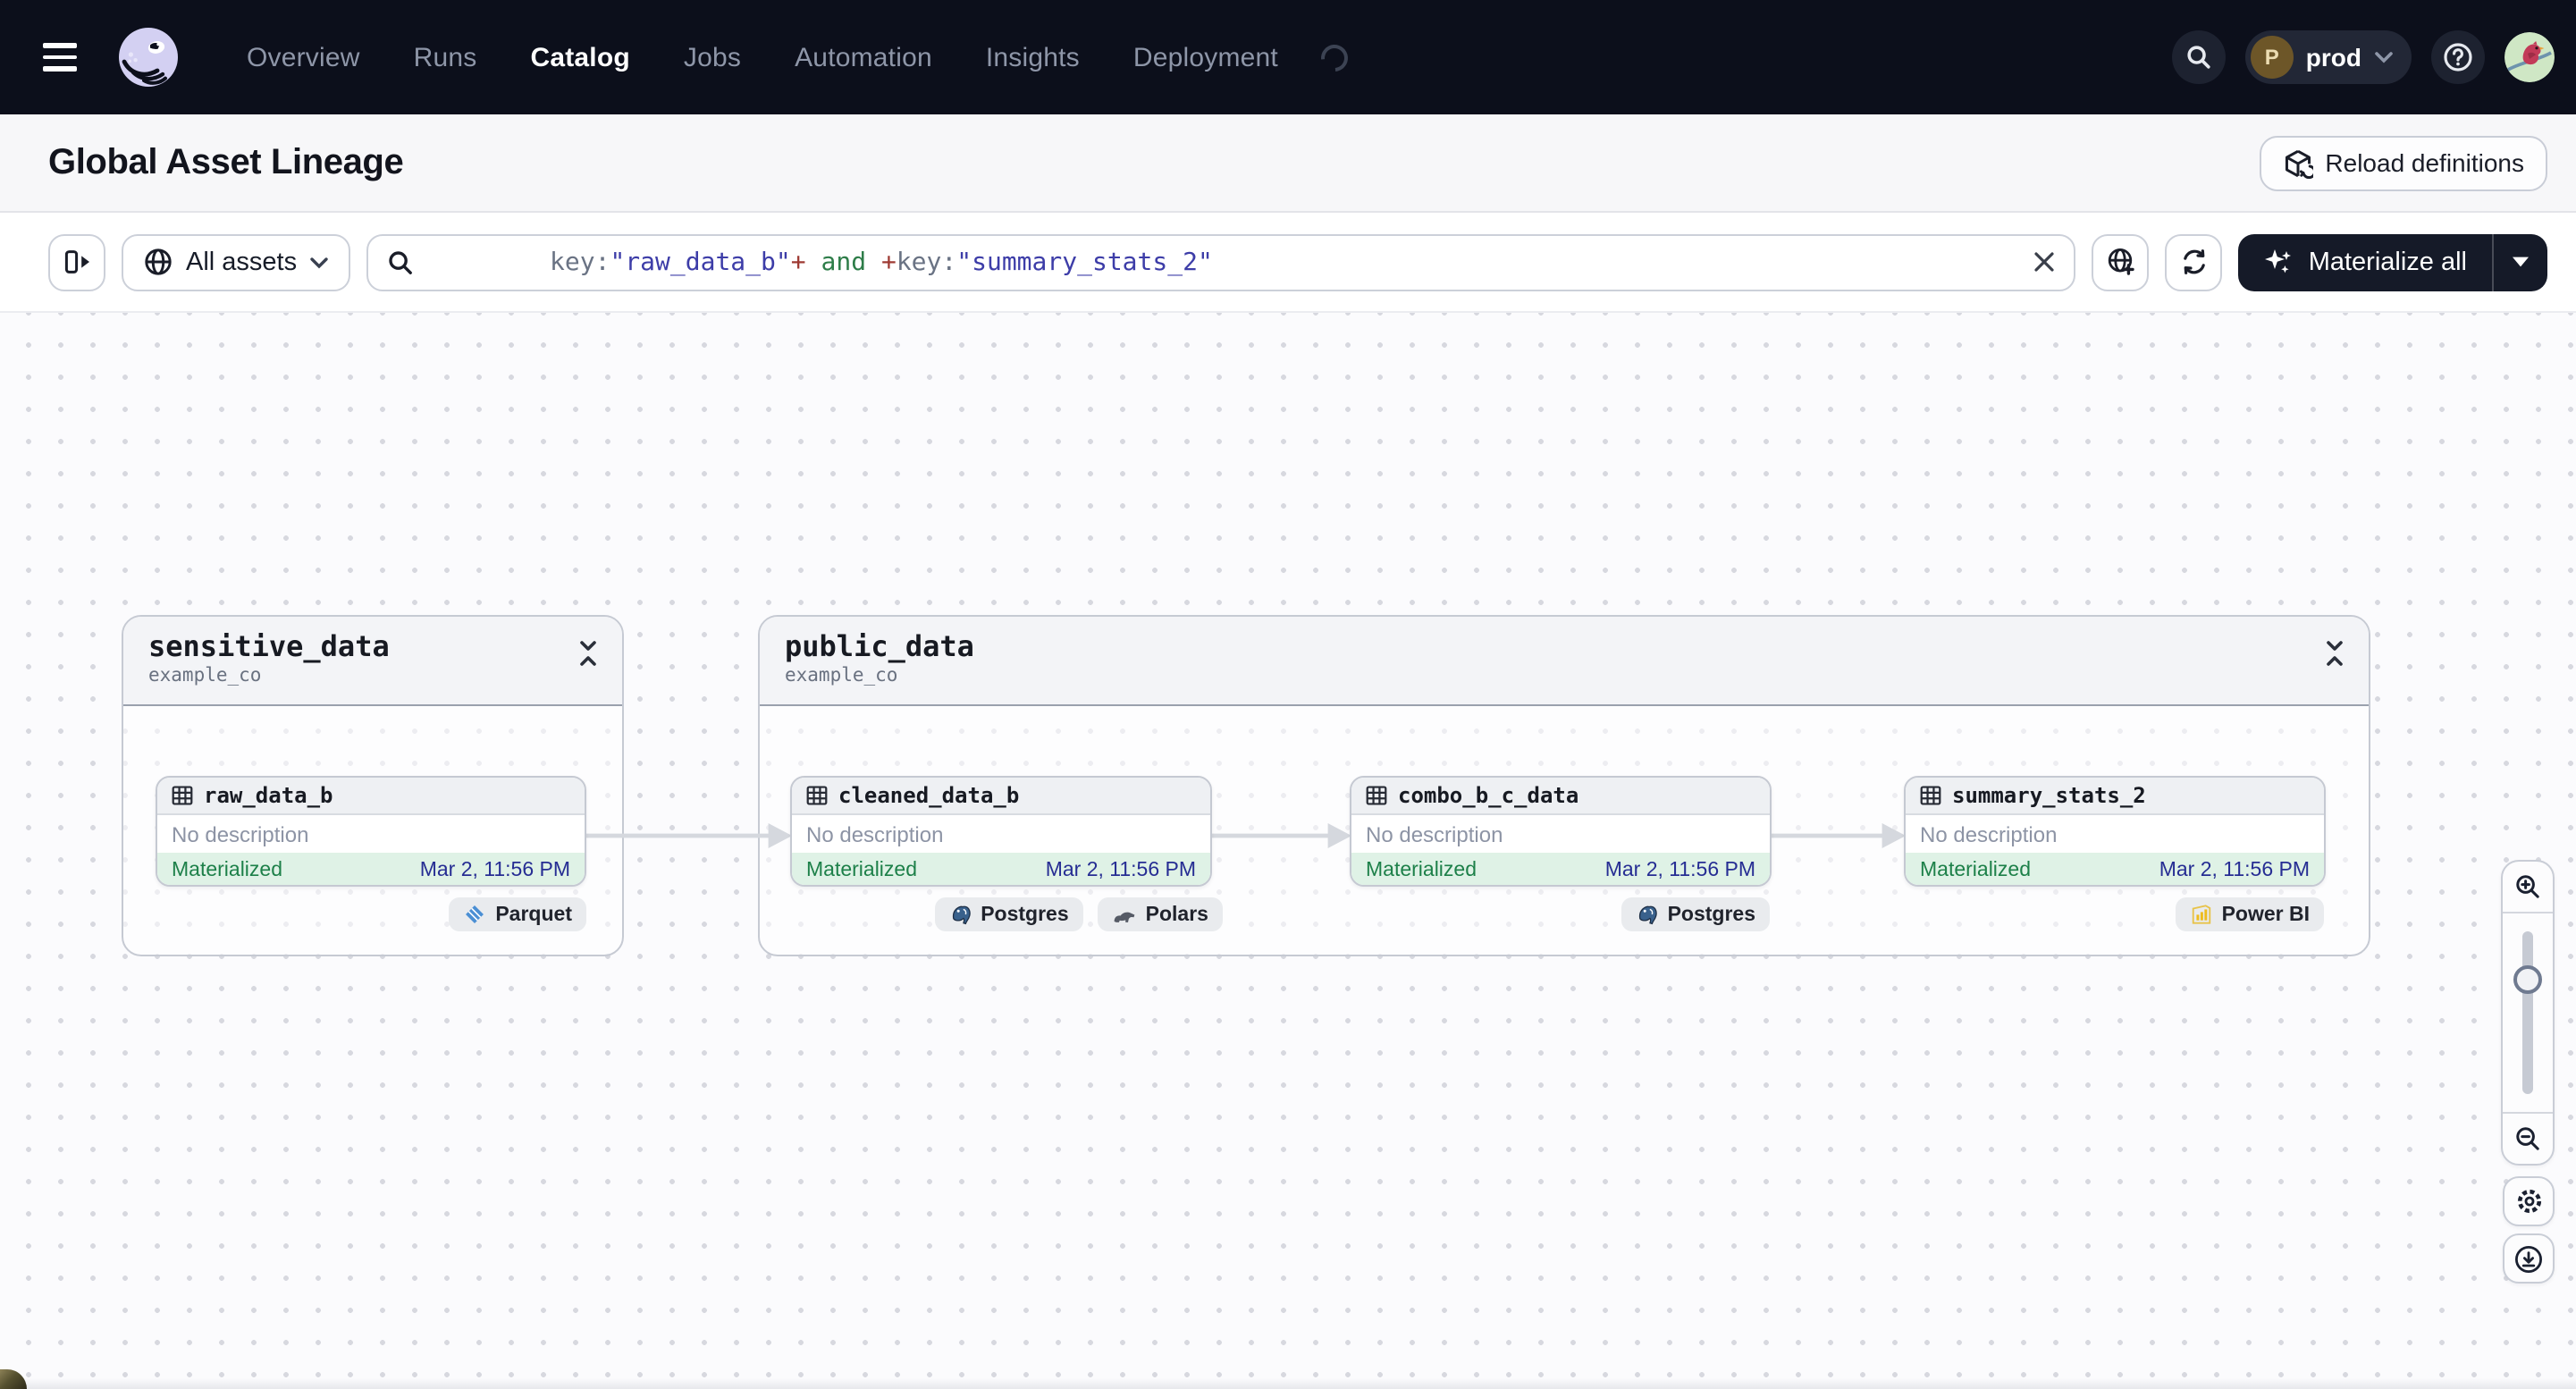 This screenshot has width=2576, height=1389. What do you see at coordinates (2272, 57) in the screenshot?
I see `deployment-avatar: P` at bounding box center [2272, 57].